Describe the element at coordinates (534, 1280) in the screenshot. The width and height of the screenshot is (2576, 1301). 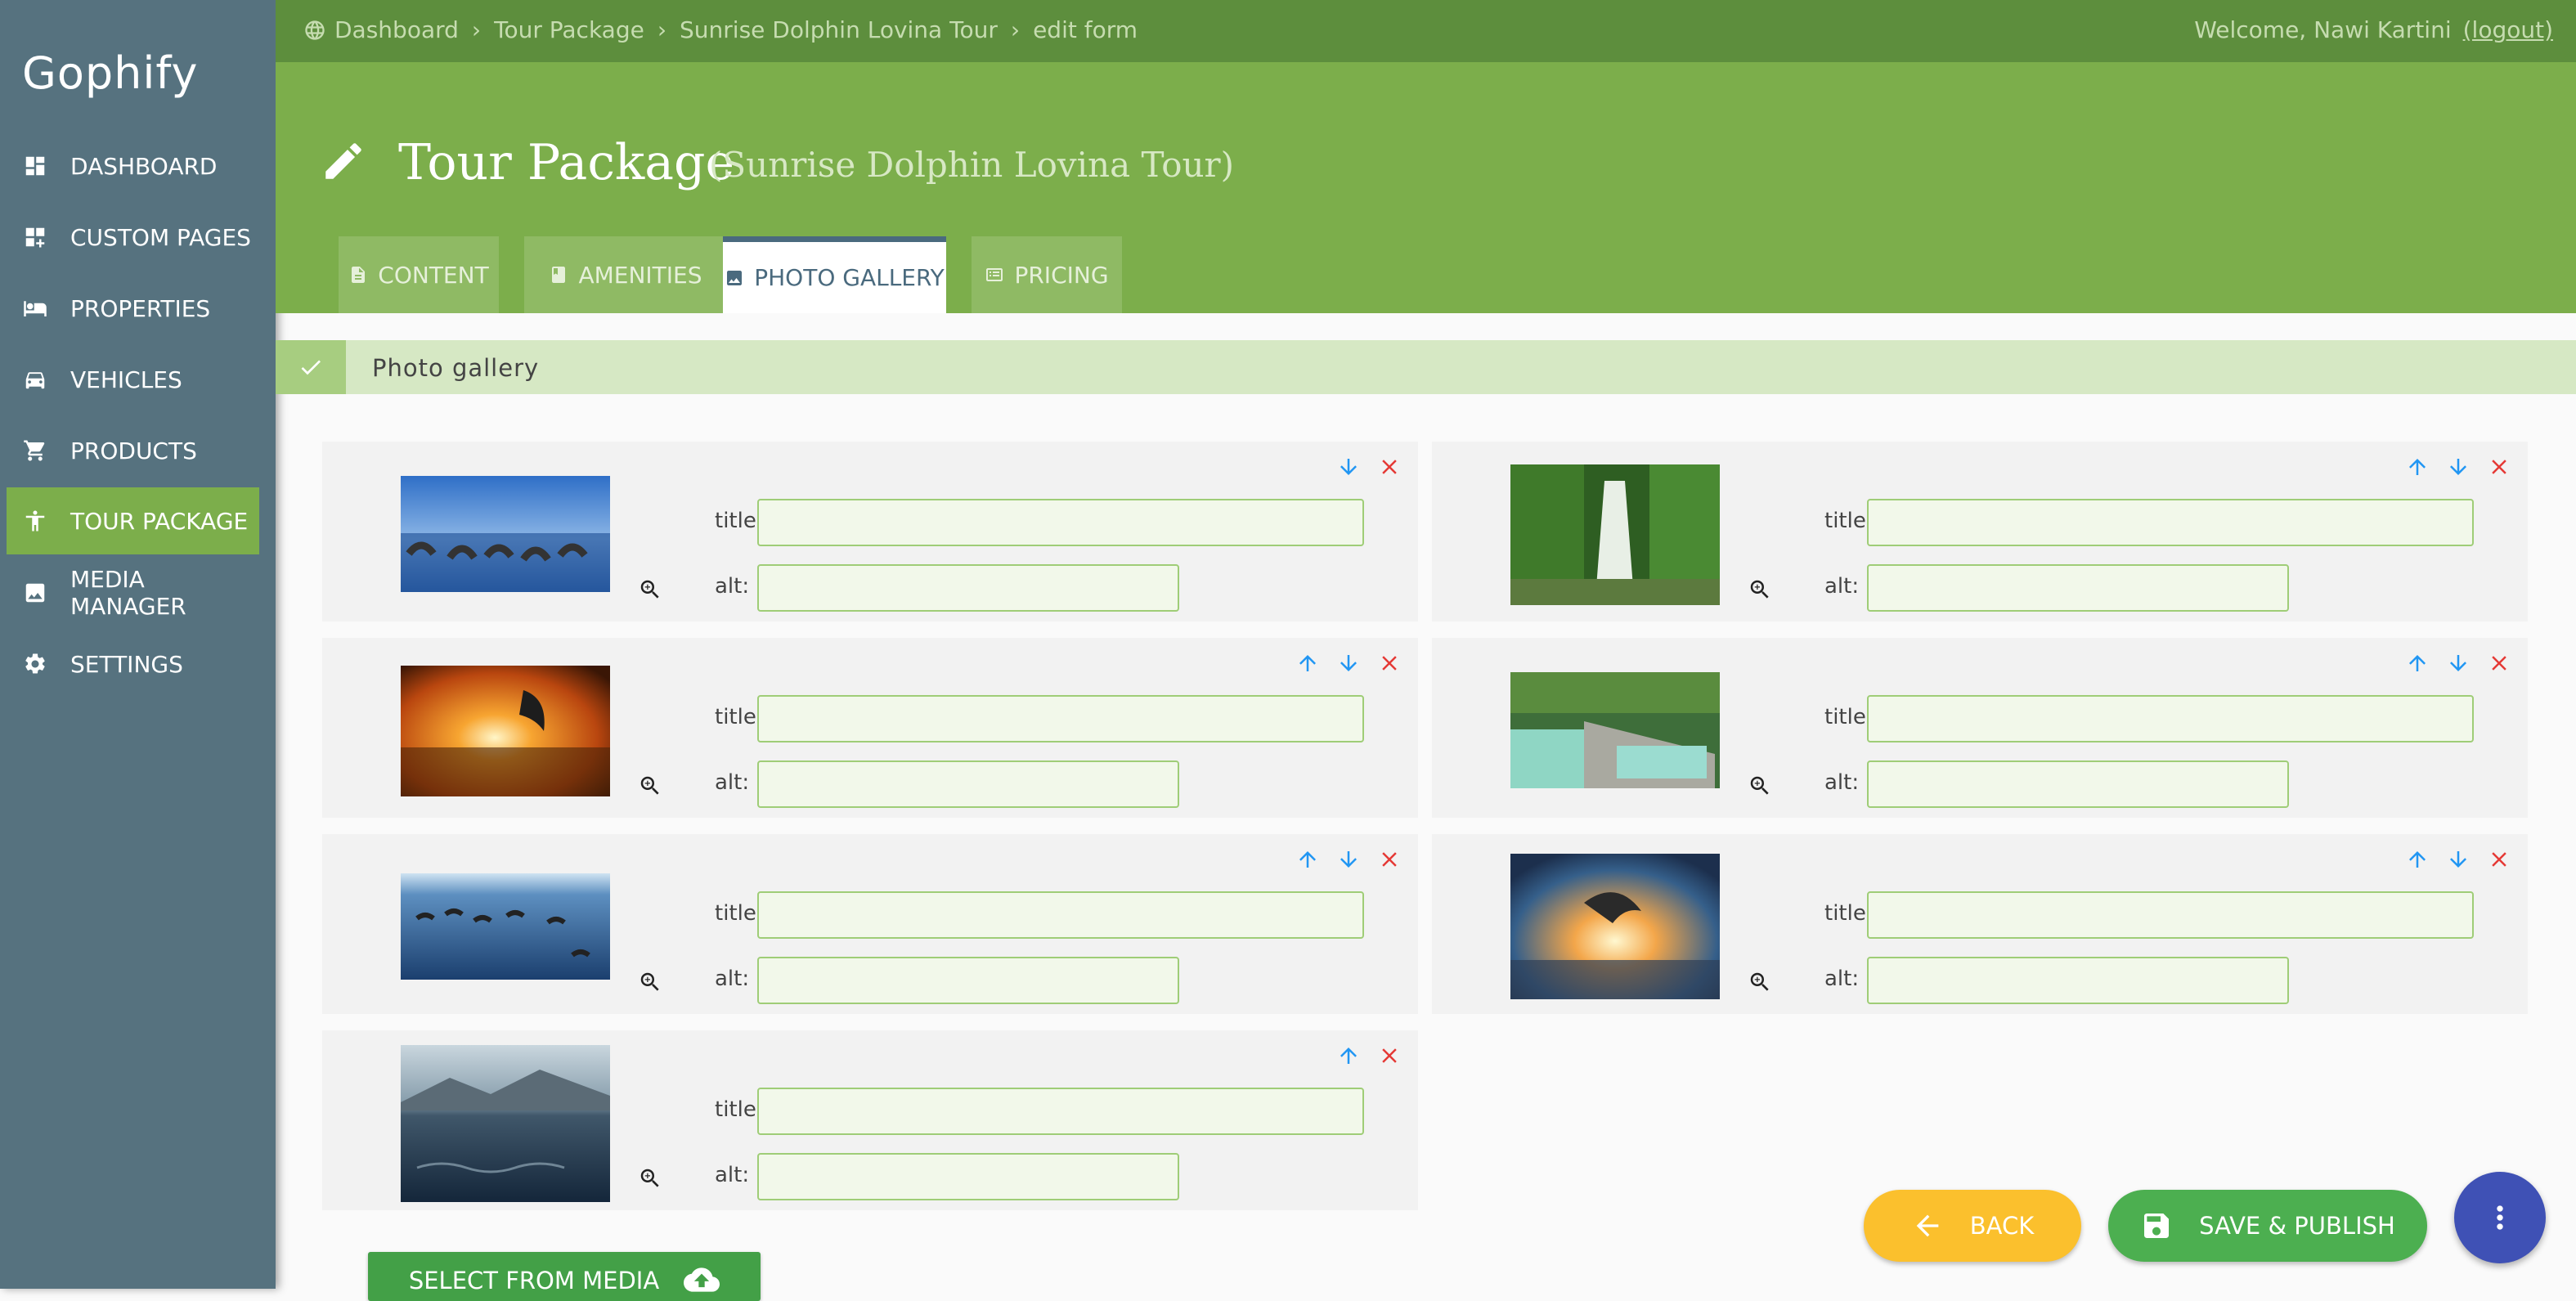
I see `select-from-media-label: SELECT FROM MEDIA` at that location.